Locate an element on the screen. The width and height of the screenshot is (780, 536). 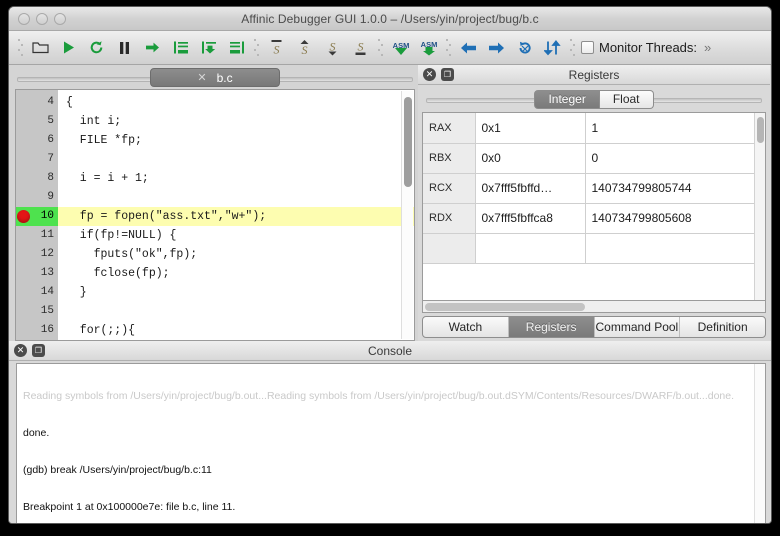
register-name: RDX is located at coordinates (449, 218).